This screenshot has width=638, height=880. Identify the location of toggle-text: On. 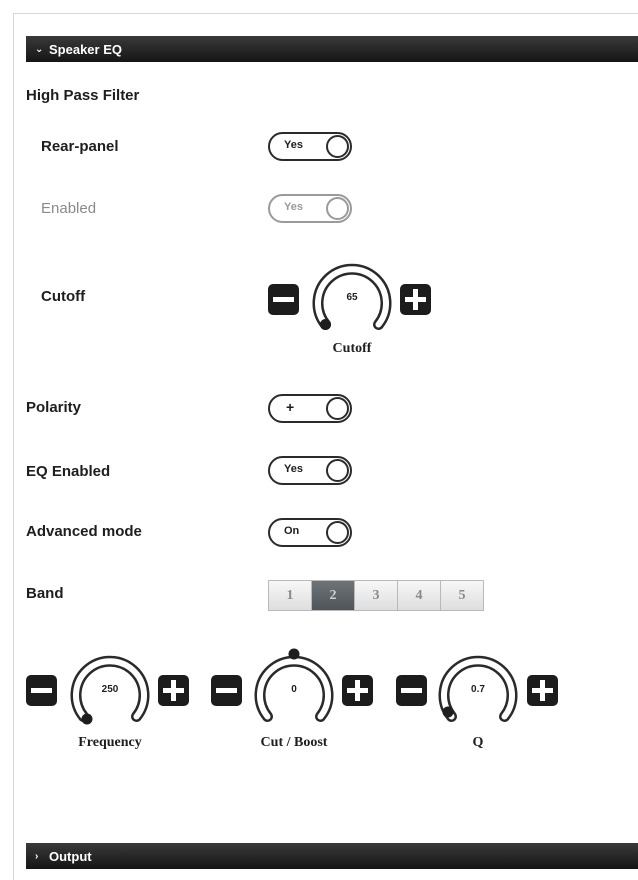
(292, 531).